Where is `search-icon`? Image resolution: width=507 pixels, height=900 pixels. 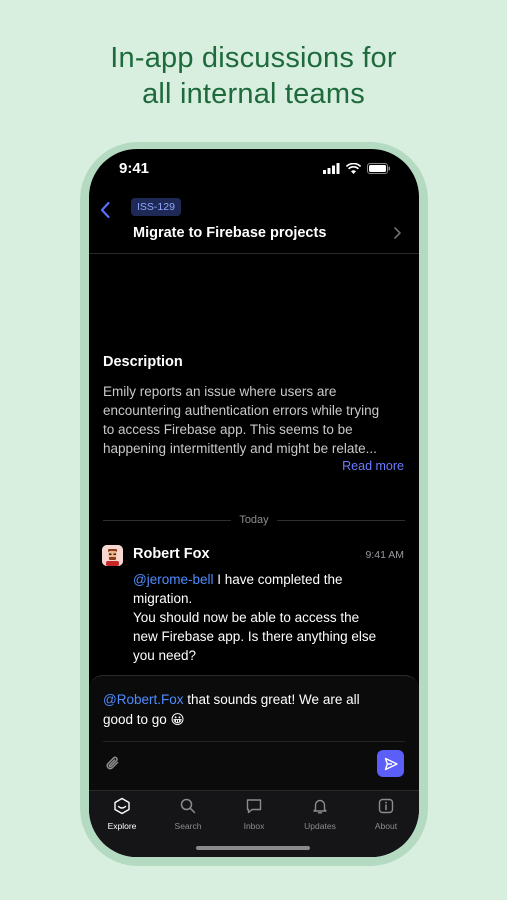 search-icon is located at coordinates (188, 806).